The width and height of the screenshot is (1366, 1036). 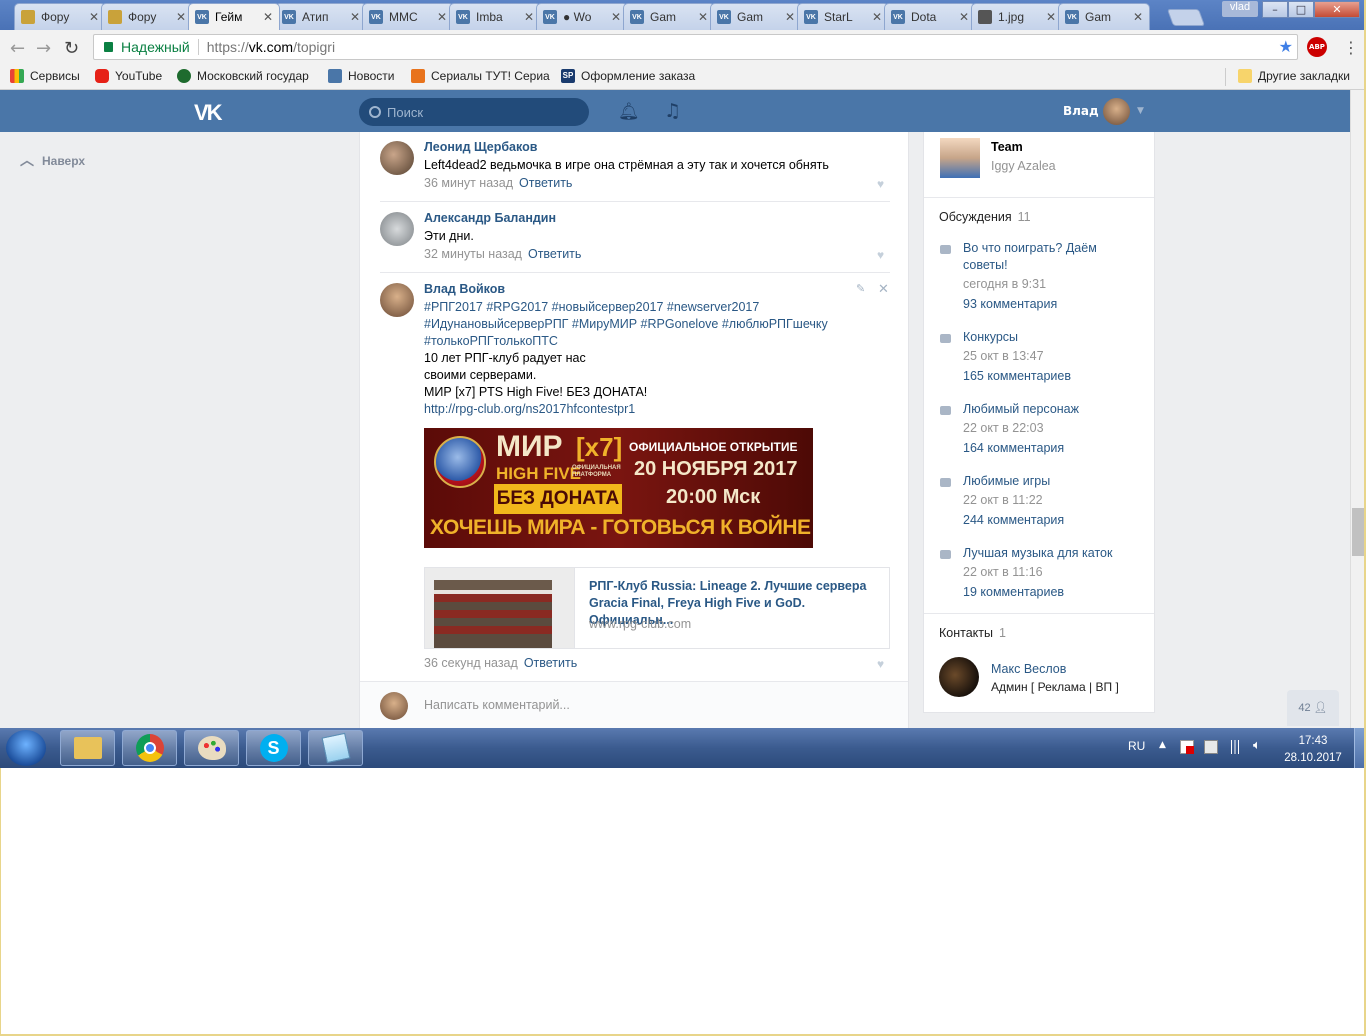 What do you see at coordinates (1007, 147) in the screenshot?
I see `team-name: Team` at bounding box center [1007, 147].